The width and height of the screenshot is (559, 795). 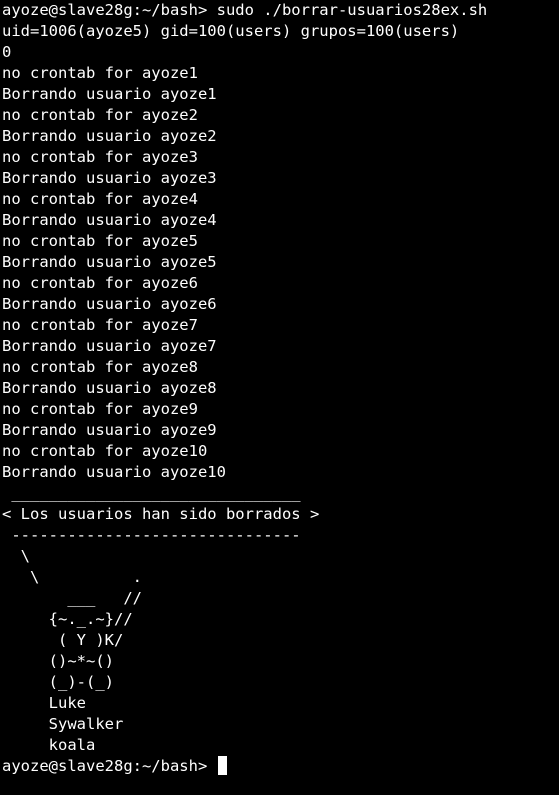 What do you see at coordinates (109, 388) in the screenshot?
I see `output-line: Borrando usuario ayoze8` at bounding box center [109, 388].